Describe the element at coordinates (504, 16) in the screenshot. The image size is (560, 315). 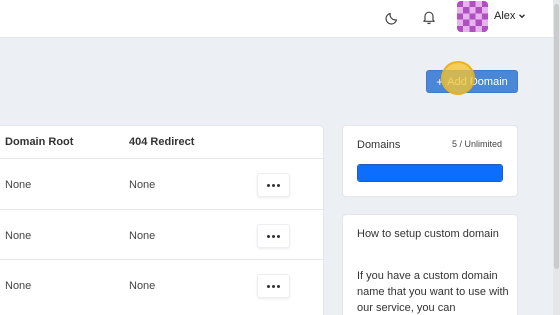
I see `user-name: Alex` at that location.